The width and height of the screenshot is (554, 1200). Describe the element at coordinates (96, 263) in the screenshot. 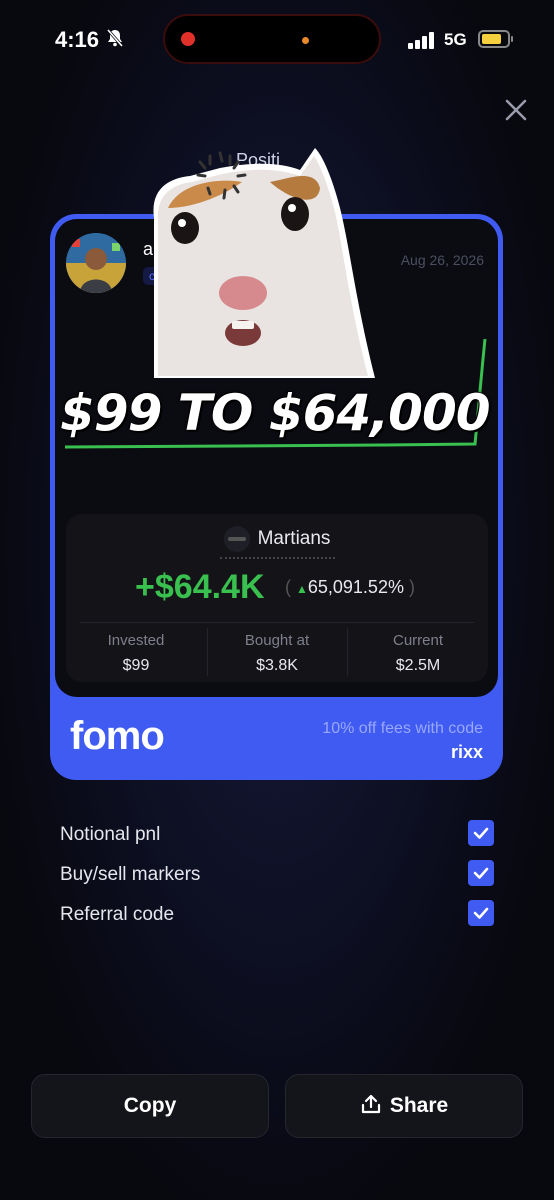

I see `avatar` at that location.